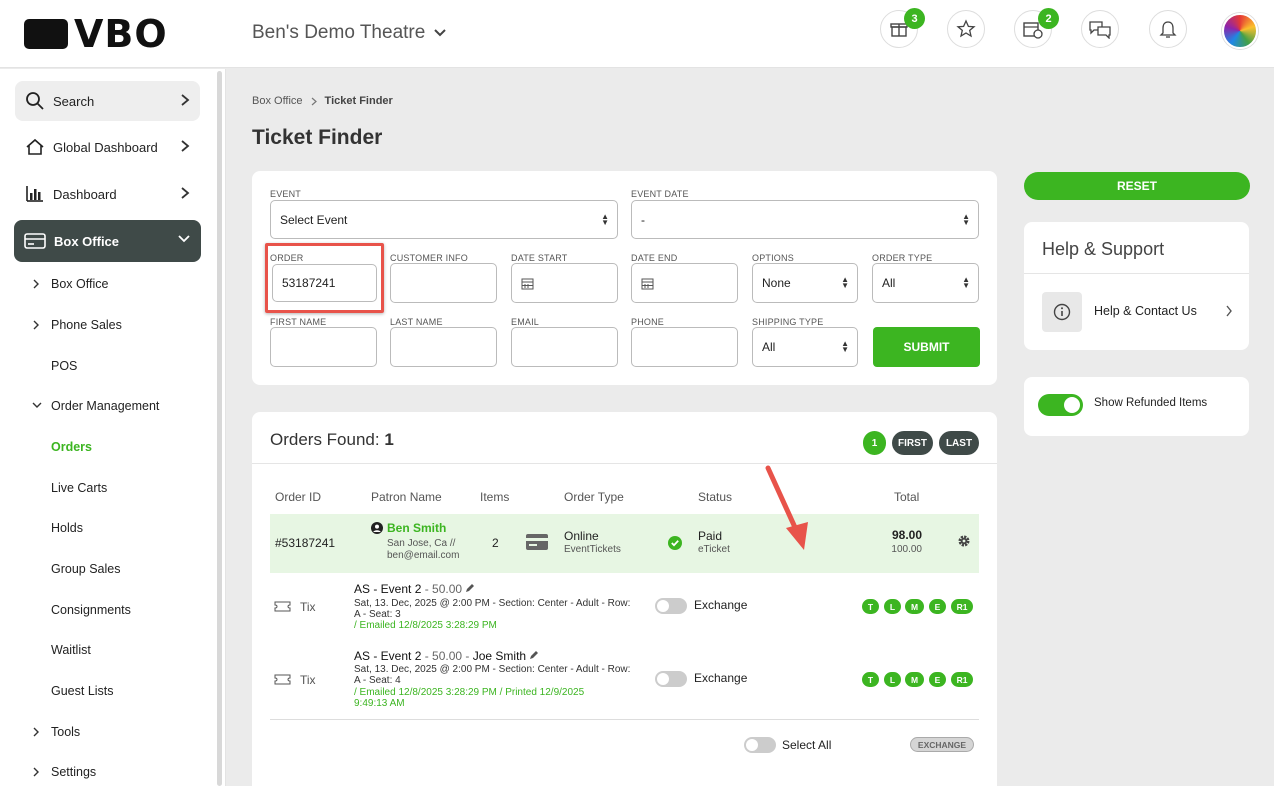 This screenshot has height=786, width=1274. What do you see at coordinates (325, 439) in the screenshot?
I see `orders-found-label: Orders Found:` at bounding box center [325, 439].